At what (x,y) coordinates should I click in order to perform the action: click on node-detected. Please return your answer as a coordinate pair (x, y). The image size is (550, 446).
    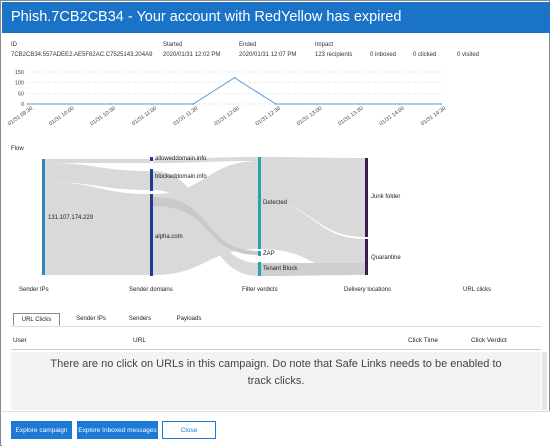
    Looking at the image, I should click on (259, 203).